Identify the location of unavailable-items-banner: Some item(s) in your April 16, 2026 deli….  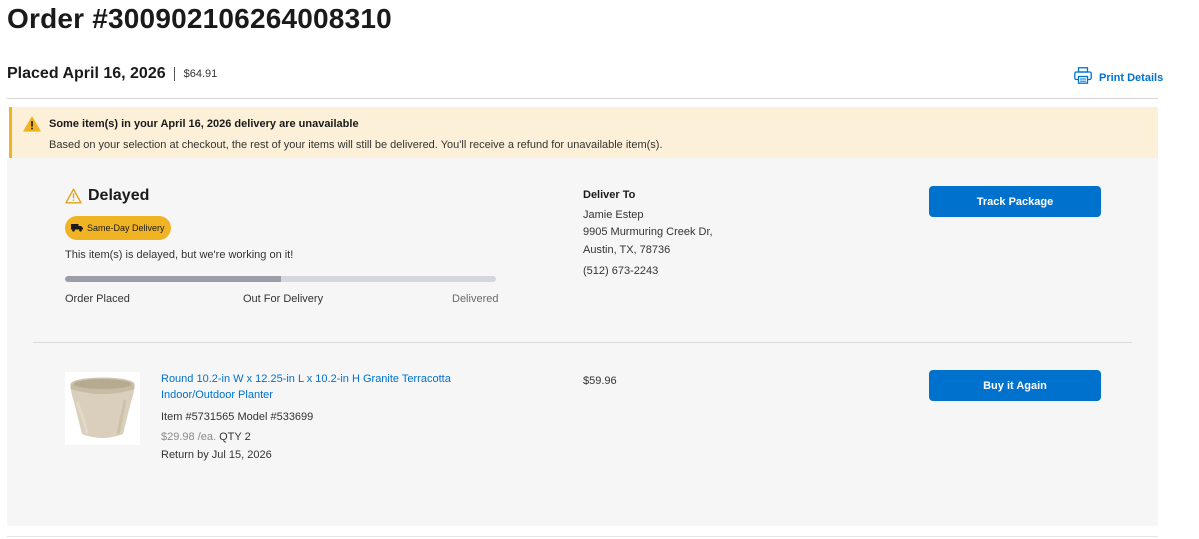
(583, 132).